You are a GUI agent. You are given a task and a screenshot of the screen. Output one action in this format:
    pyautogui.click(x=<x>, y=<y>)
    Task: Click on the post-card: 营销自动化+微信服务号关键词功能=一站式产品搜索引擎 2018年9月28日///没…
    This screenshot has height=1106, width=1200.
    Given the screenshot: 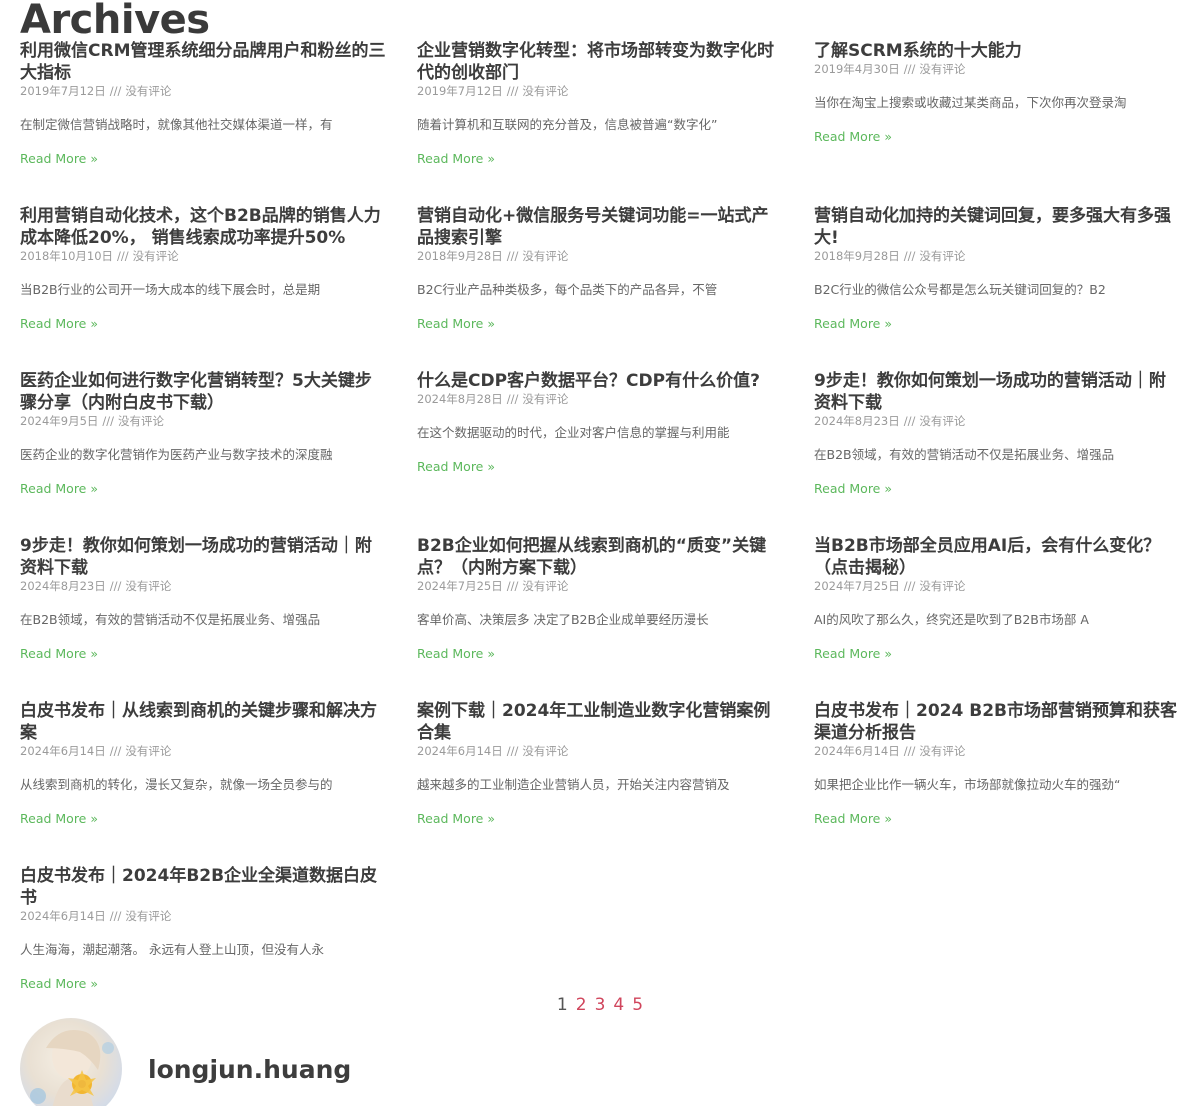 What is the action you would take?
    pyautogui.click(x=600, y=287)
    